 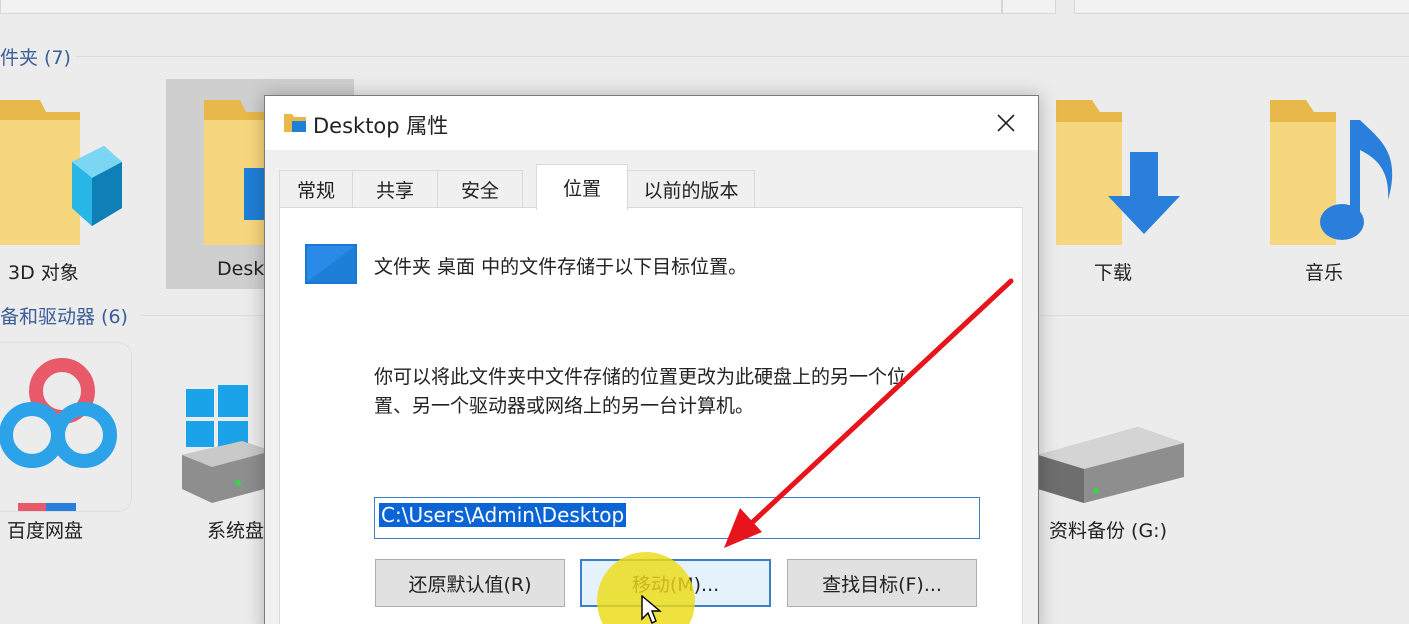 What do you see at coordinates (61, 172) in the screenshot?
I see `folder-3d-icon` at bounding box center [61, 172].